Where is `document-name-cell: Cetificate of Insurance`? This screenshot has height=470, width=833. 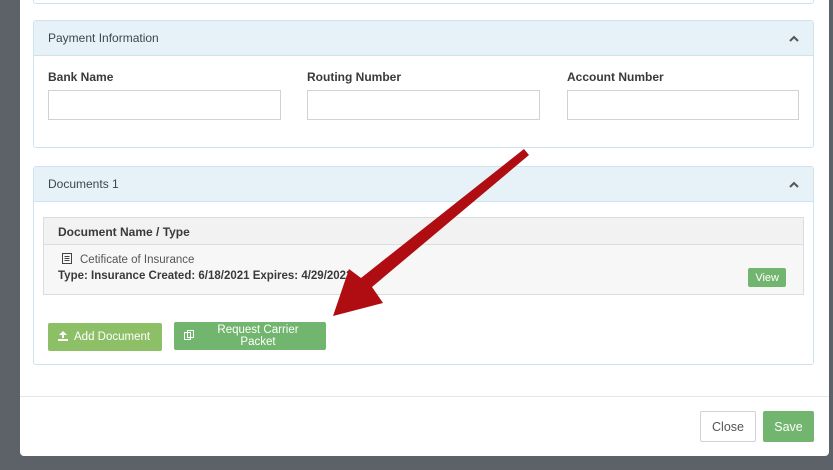 document-name-cell: Cetificate of Insurance is located at coordinates (128, 260).